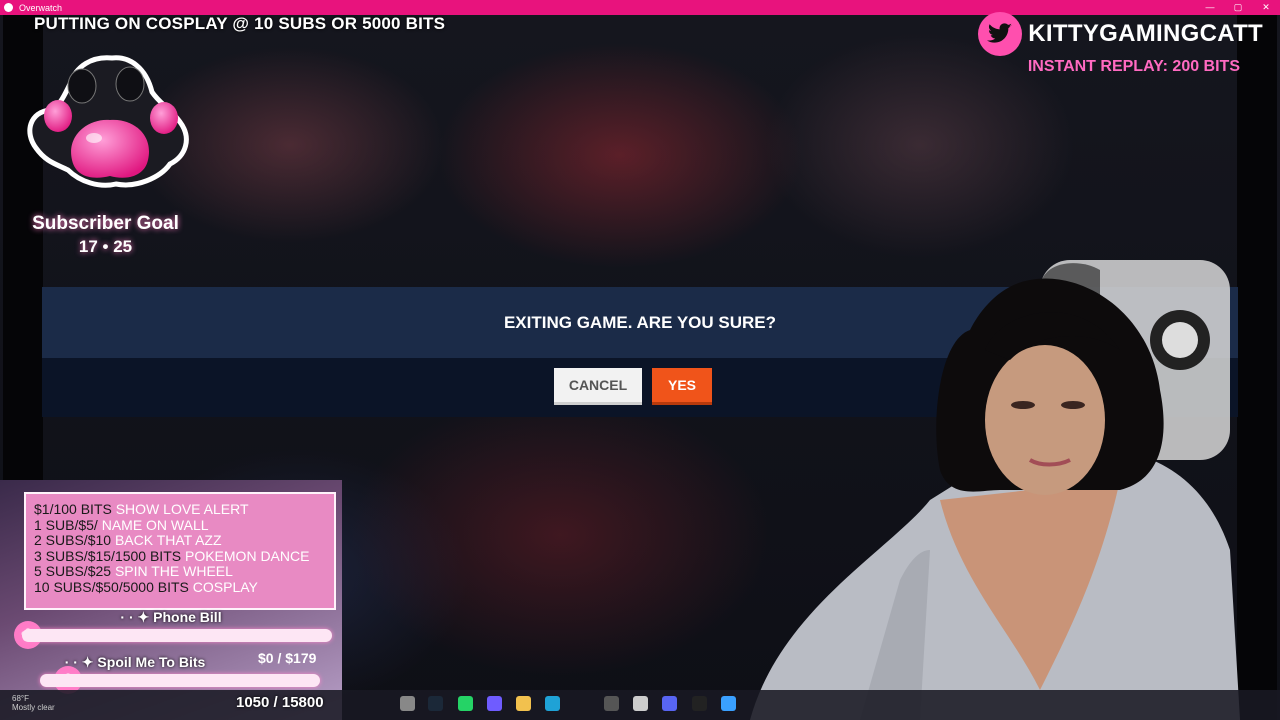 This screenshot has width=1280, height=720. Describe the element at coordinates (611, 703) in the screenshot. I see `obs-icon` at that location.